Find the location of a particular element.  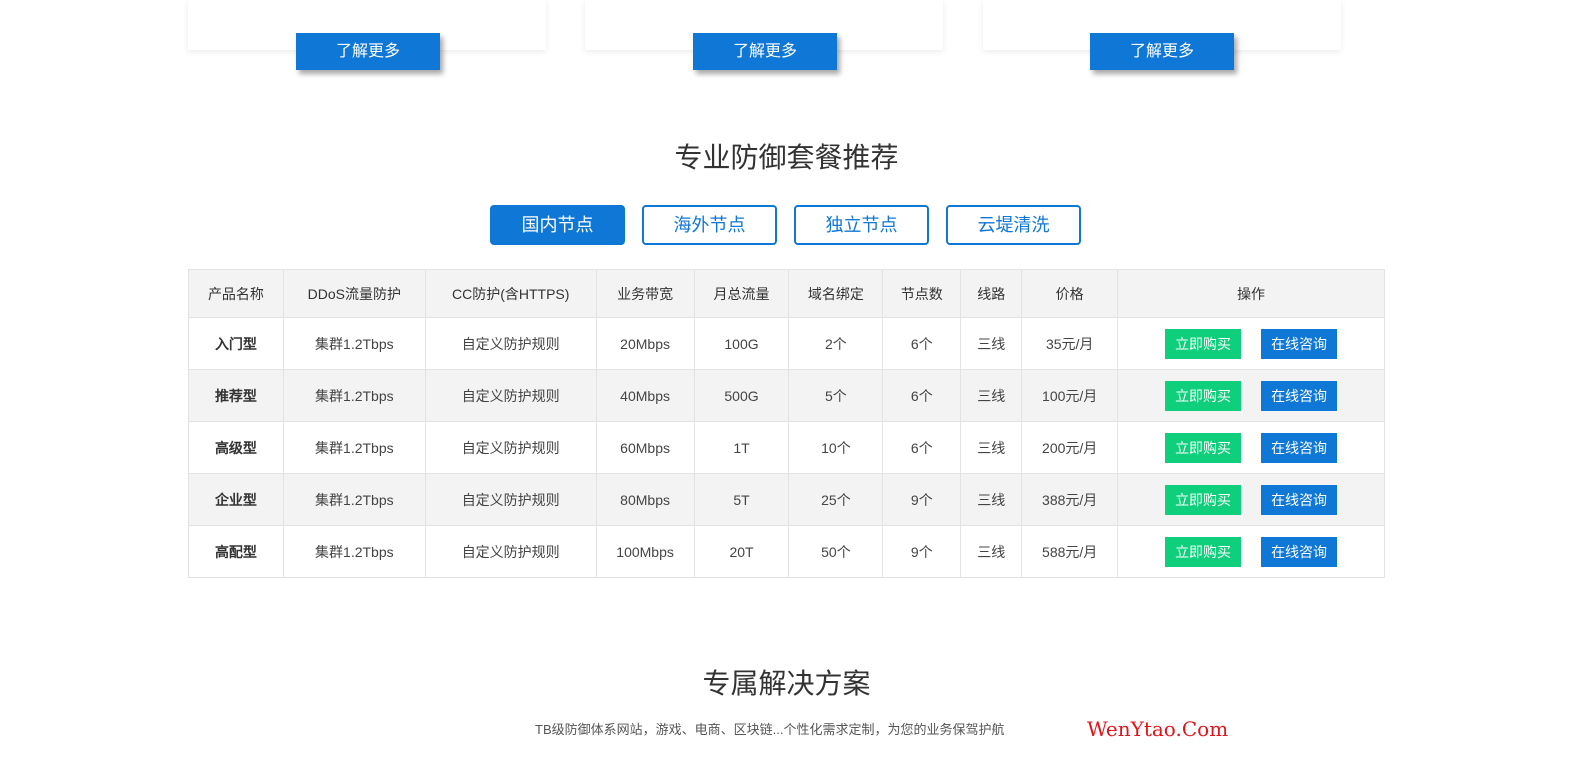

header-cc-protection: CC防护(含HTTPS) is located at coordinates (510, 293).